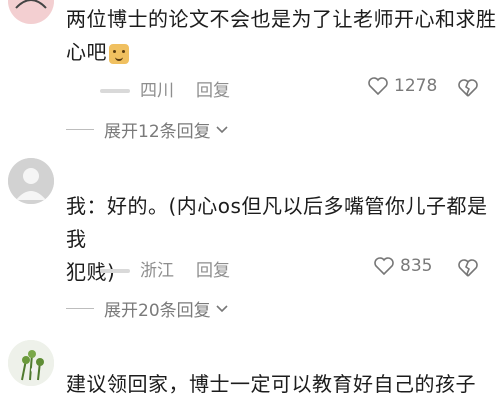  I want to click on expand-replies-button: 展开12条回复, so click(147, 129).